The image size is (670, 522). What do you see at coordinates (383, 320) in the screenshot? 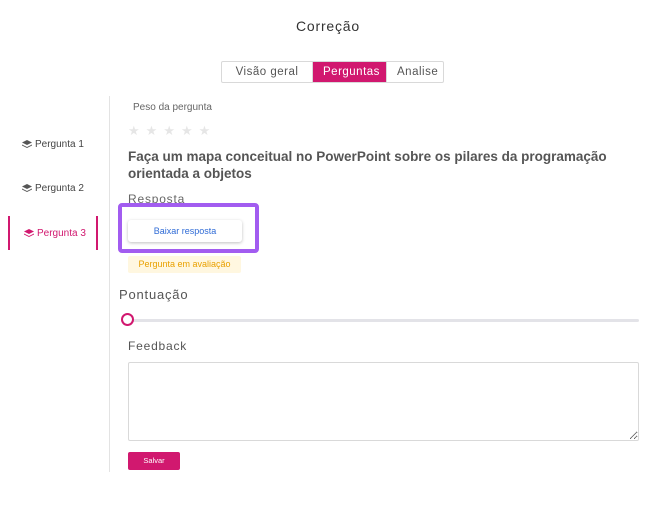
I see `slider-track` at bounding box center [383, 320].